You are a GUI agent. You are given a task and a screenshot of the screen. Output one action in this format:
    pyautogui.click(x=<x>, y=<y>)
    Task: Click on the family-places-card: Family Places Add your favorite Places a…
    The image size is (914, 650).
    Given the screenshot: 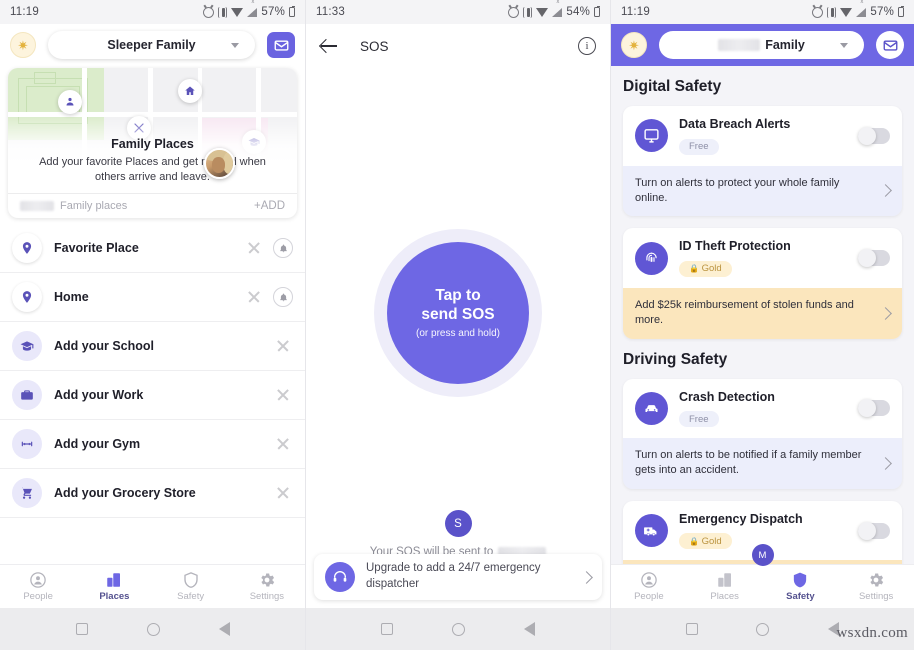 What is the action you would take?
    pyautogui.click(x=152, y=143)
    